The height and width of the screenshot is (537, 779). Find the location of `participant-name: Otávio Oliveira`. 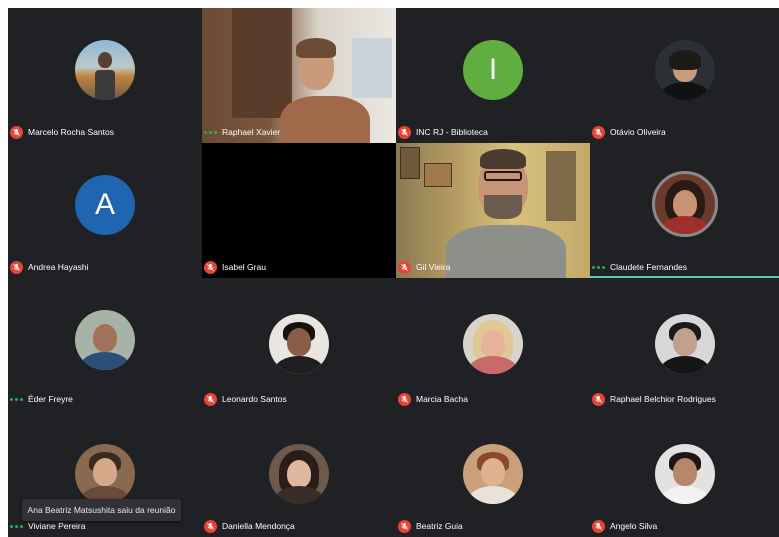

participant-name: Otávio Oliveira is located at coordinates (638, 132).